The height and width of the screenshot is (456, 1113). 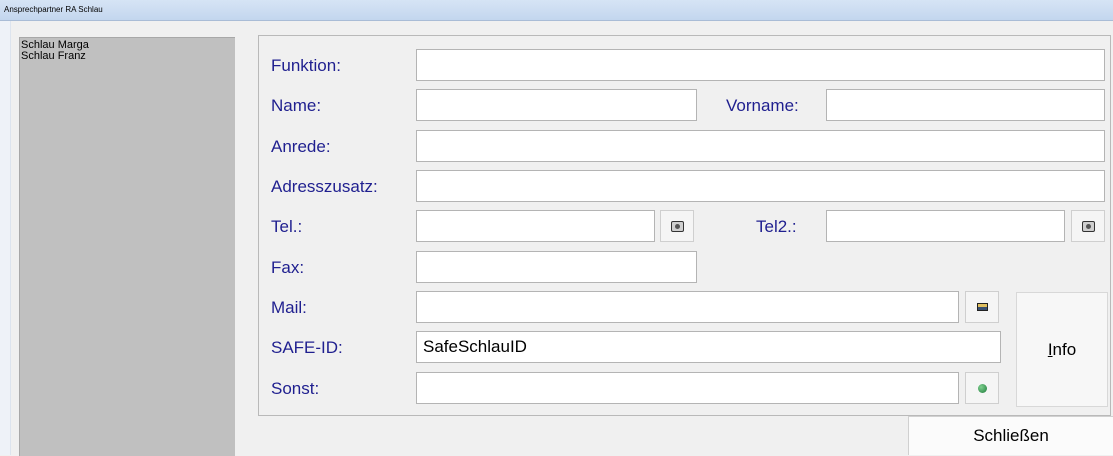 I want to click on tel2-input, so click(x=945, y=226).